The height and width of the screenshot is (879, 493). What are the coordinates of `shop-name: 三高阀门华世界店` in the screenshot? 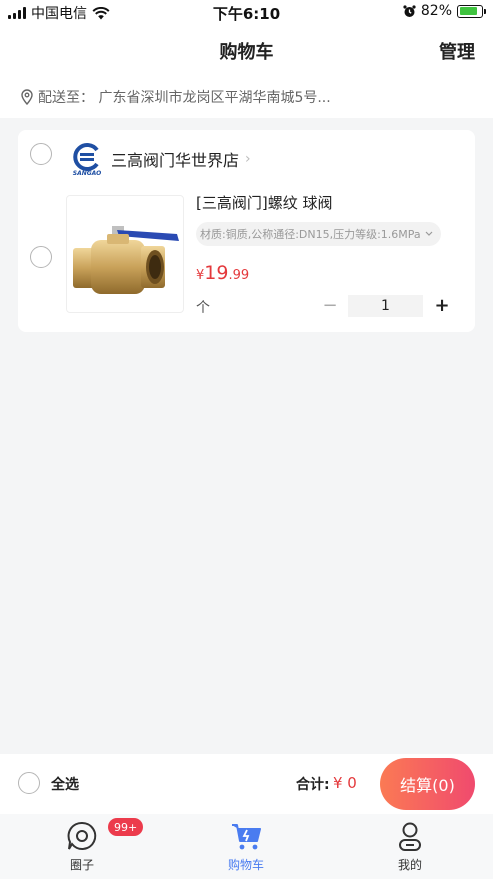 It's located at (175, 160).